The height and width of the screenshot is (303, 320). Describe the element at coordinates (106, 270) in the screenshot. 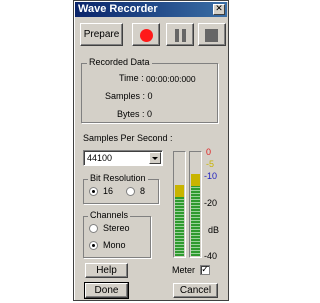

I see `help-button: Help` at that location.